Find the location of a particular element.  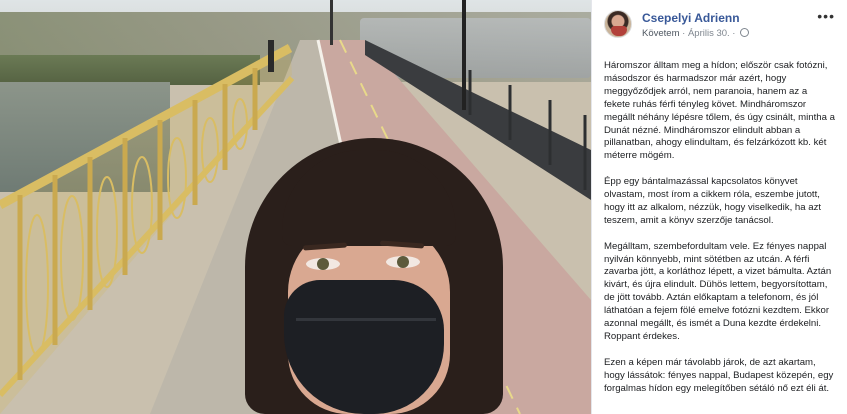

author-avatar is located at coordinates (618, 24).